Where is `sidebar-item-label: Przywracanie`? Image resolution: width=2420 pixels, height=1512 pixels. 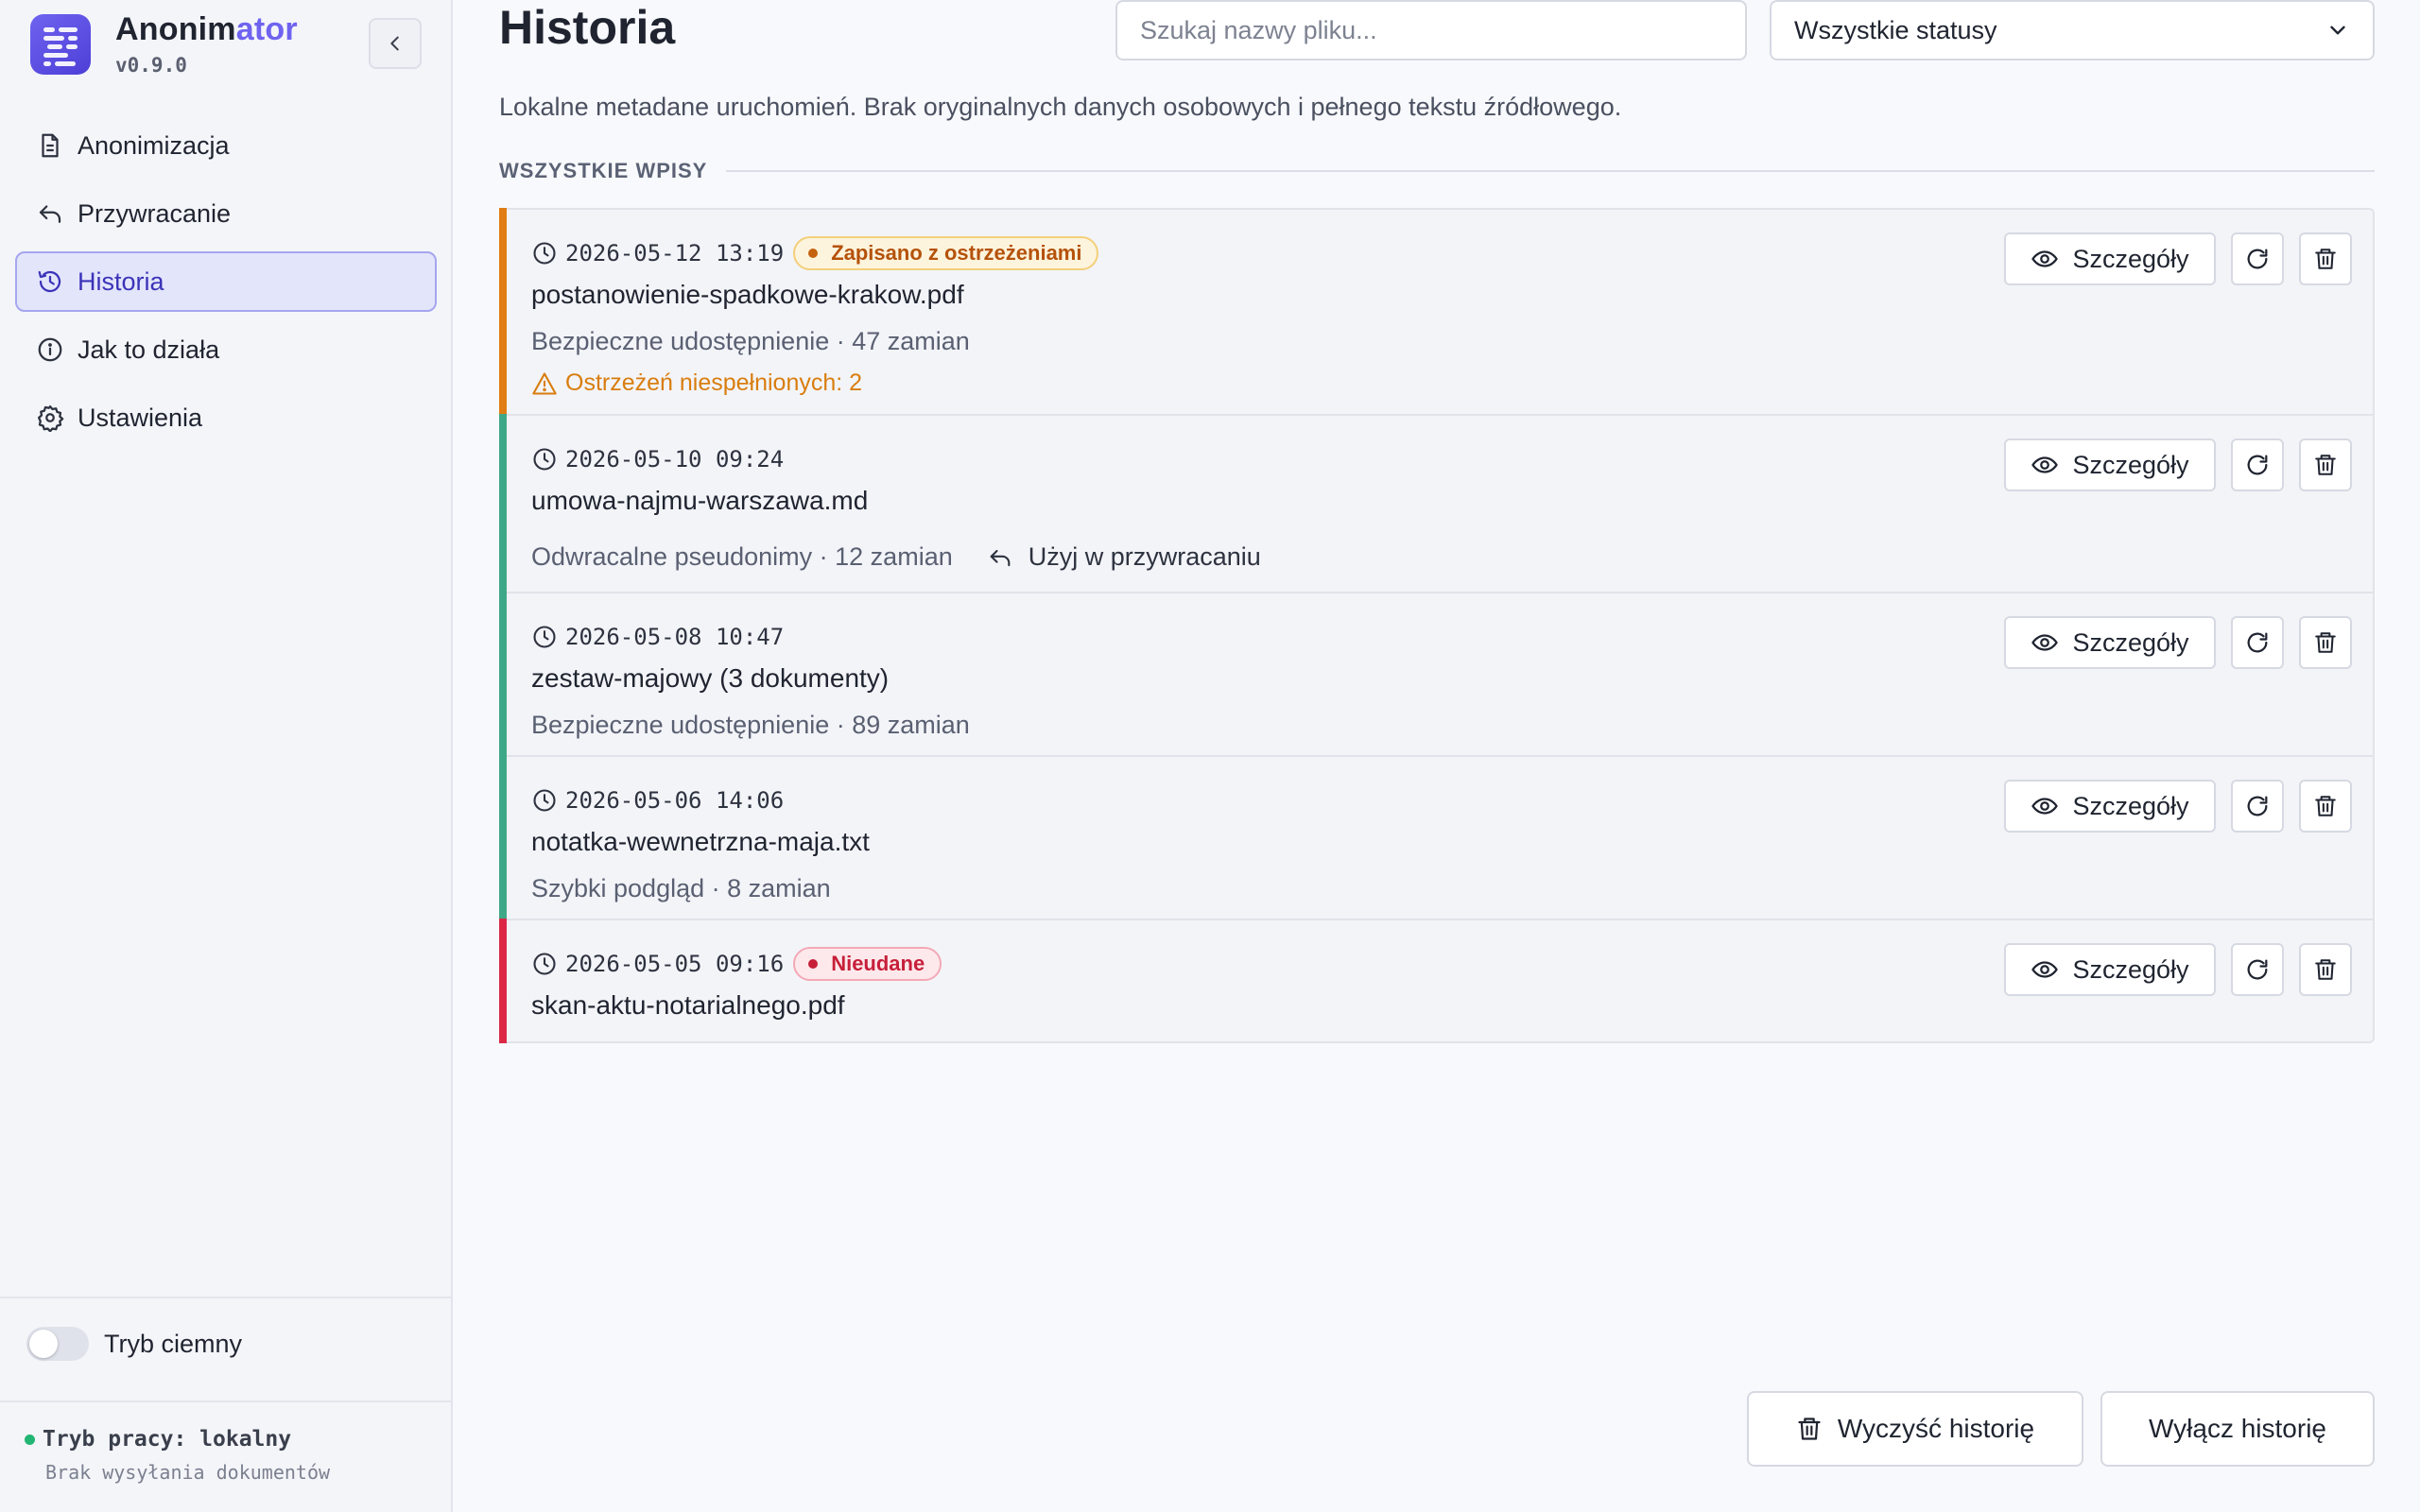
sidebar-item-label: Przywracanie is located at coordinates (155, 213).